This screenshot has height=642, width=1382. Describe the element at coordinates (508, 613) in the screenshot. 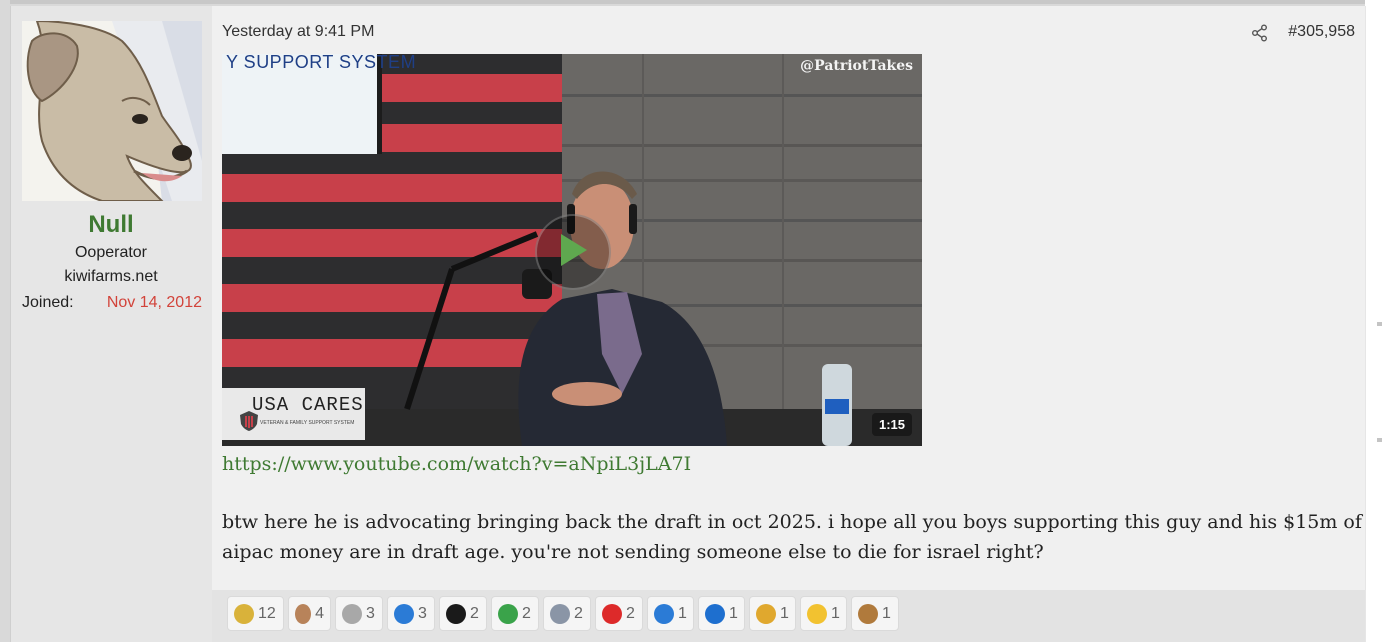

I see `check-icon` at that location.